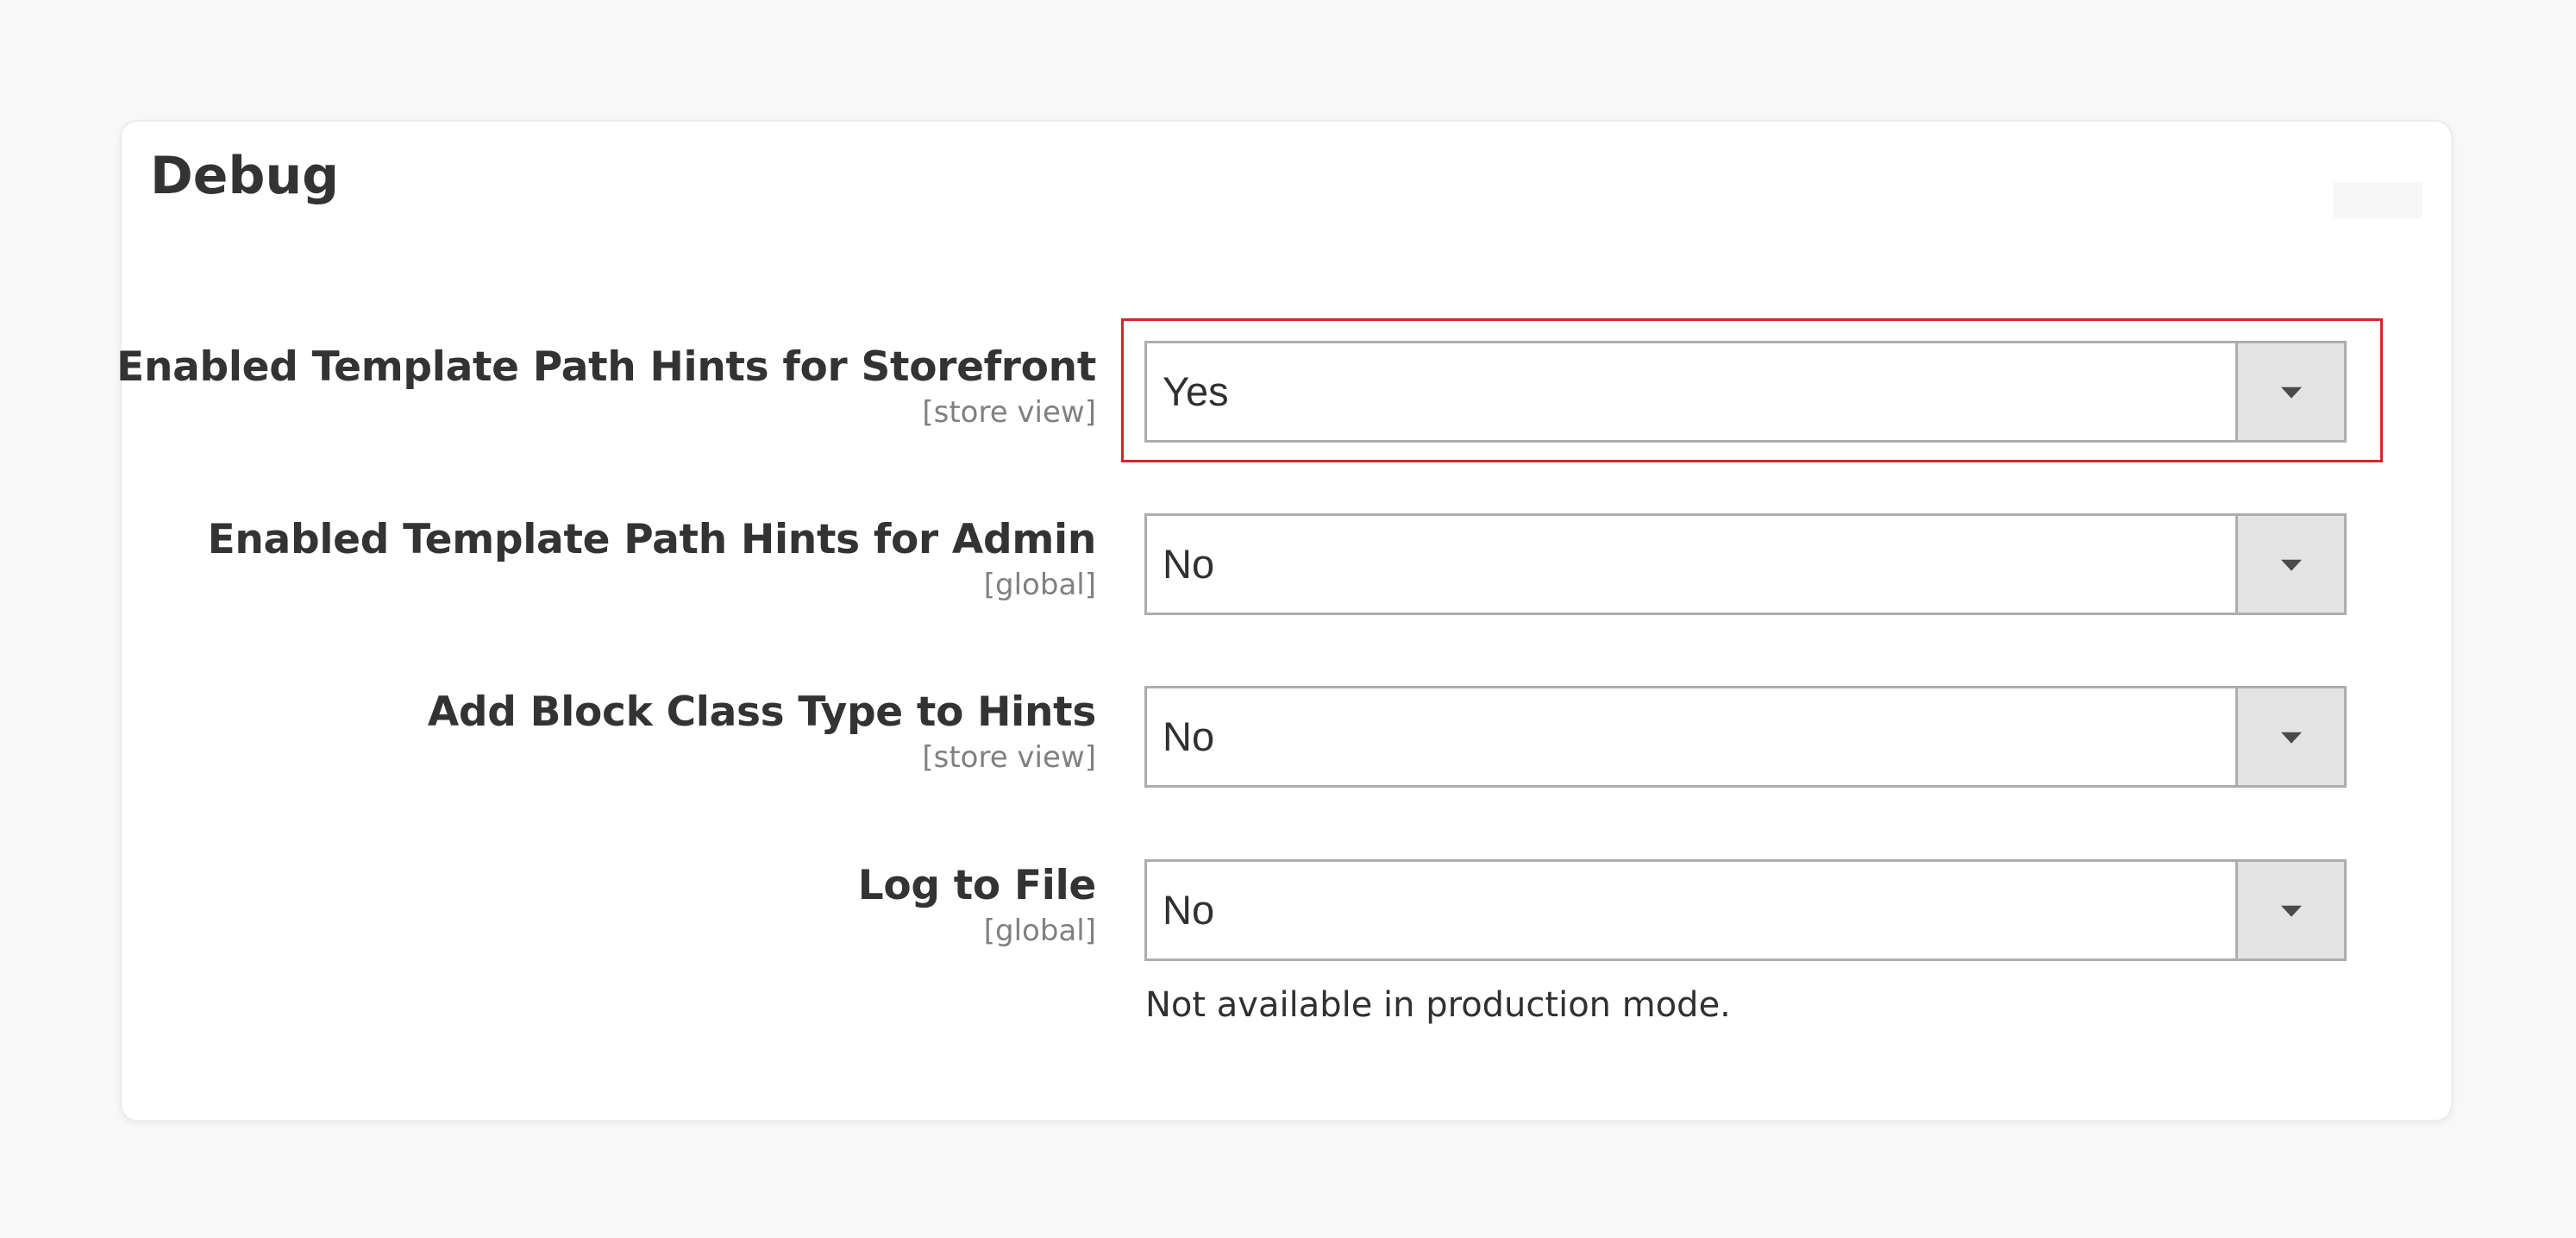  Describe the element at coordinates (1745, 910) in the screenshot. I see `log-to-file-select: No` at that location.